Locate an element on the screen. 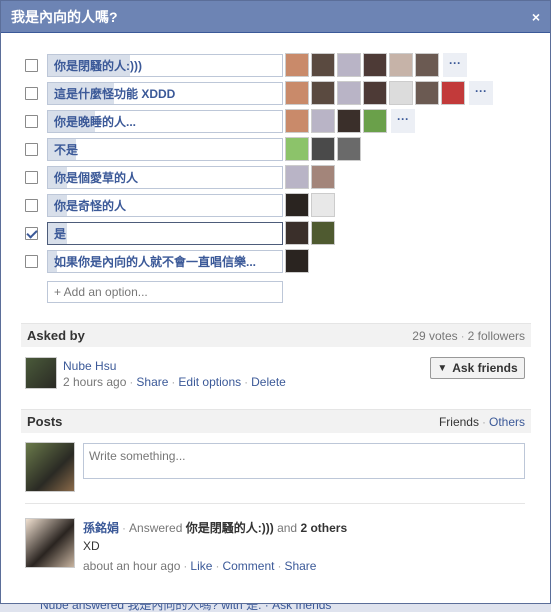 This screenshot has width=551, height=612. post-answer: 你是閉騷的人:))) is located at coordinates (230, 528).